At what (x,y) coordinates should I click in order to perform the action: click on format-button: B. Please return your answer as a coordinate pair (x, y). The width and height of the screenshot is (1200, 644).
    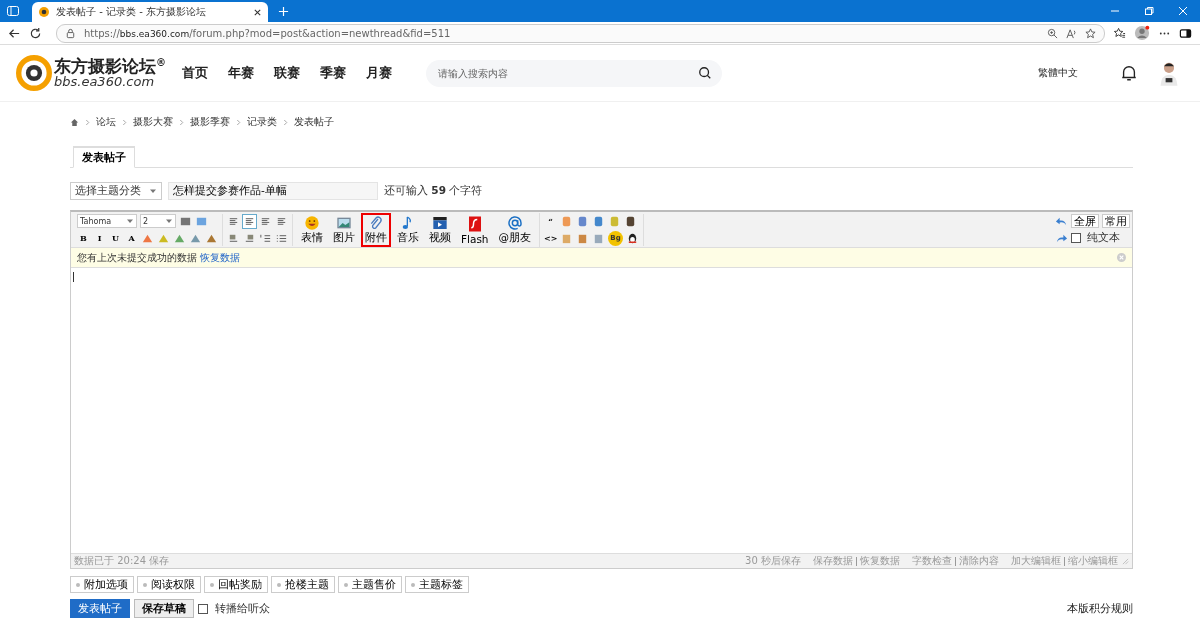
    Looking at the image, I should click on (83, 238).